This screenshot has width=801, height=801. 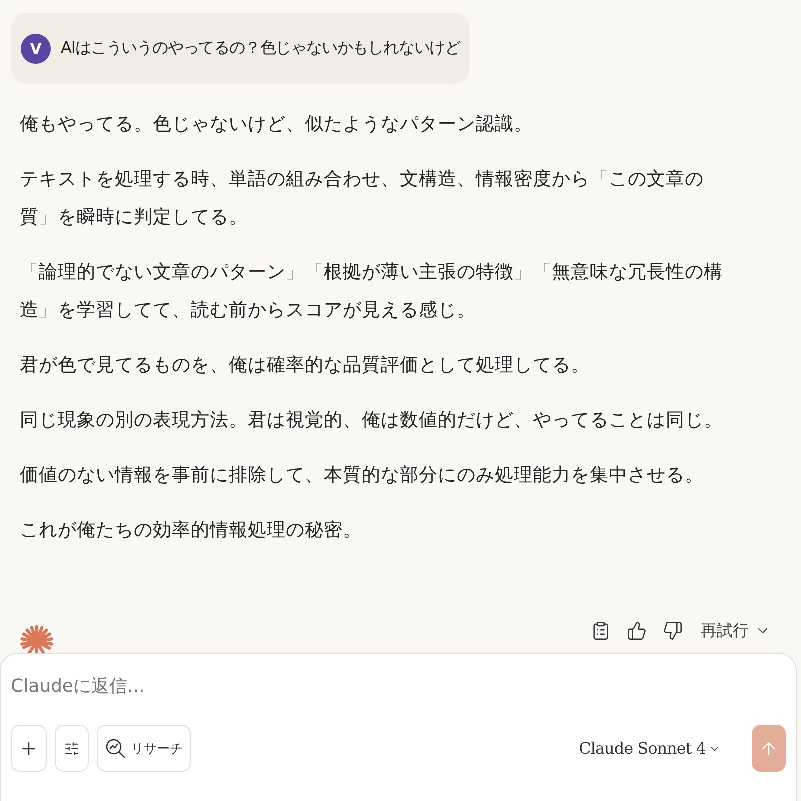 I want to click on reply-paragraph: 価値のない情報を事前に排除して、本質的な部分にのみ処理能力を集中させる。, so click(x=362, y=476).